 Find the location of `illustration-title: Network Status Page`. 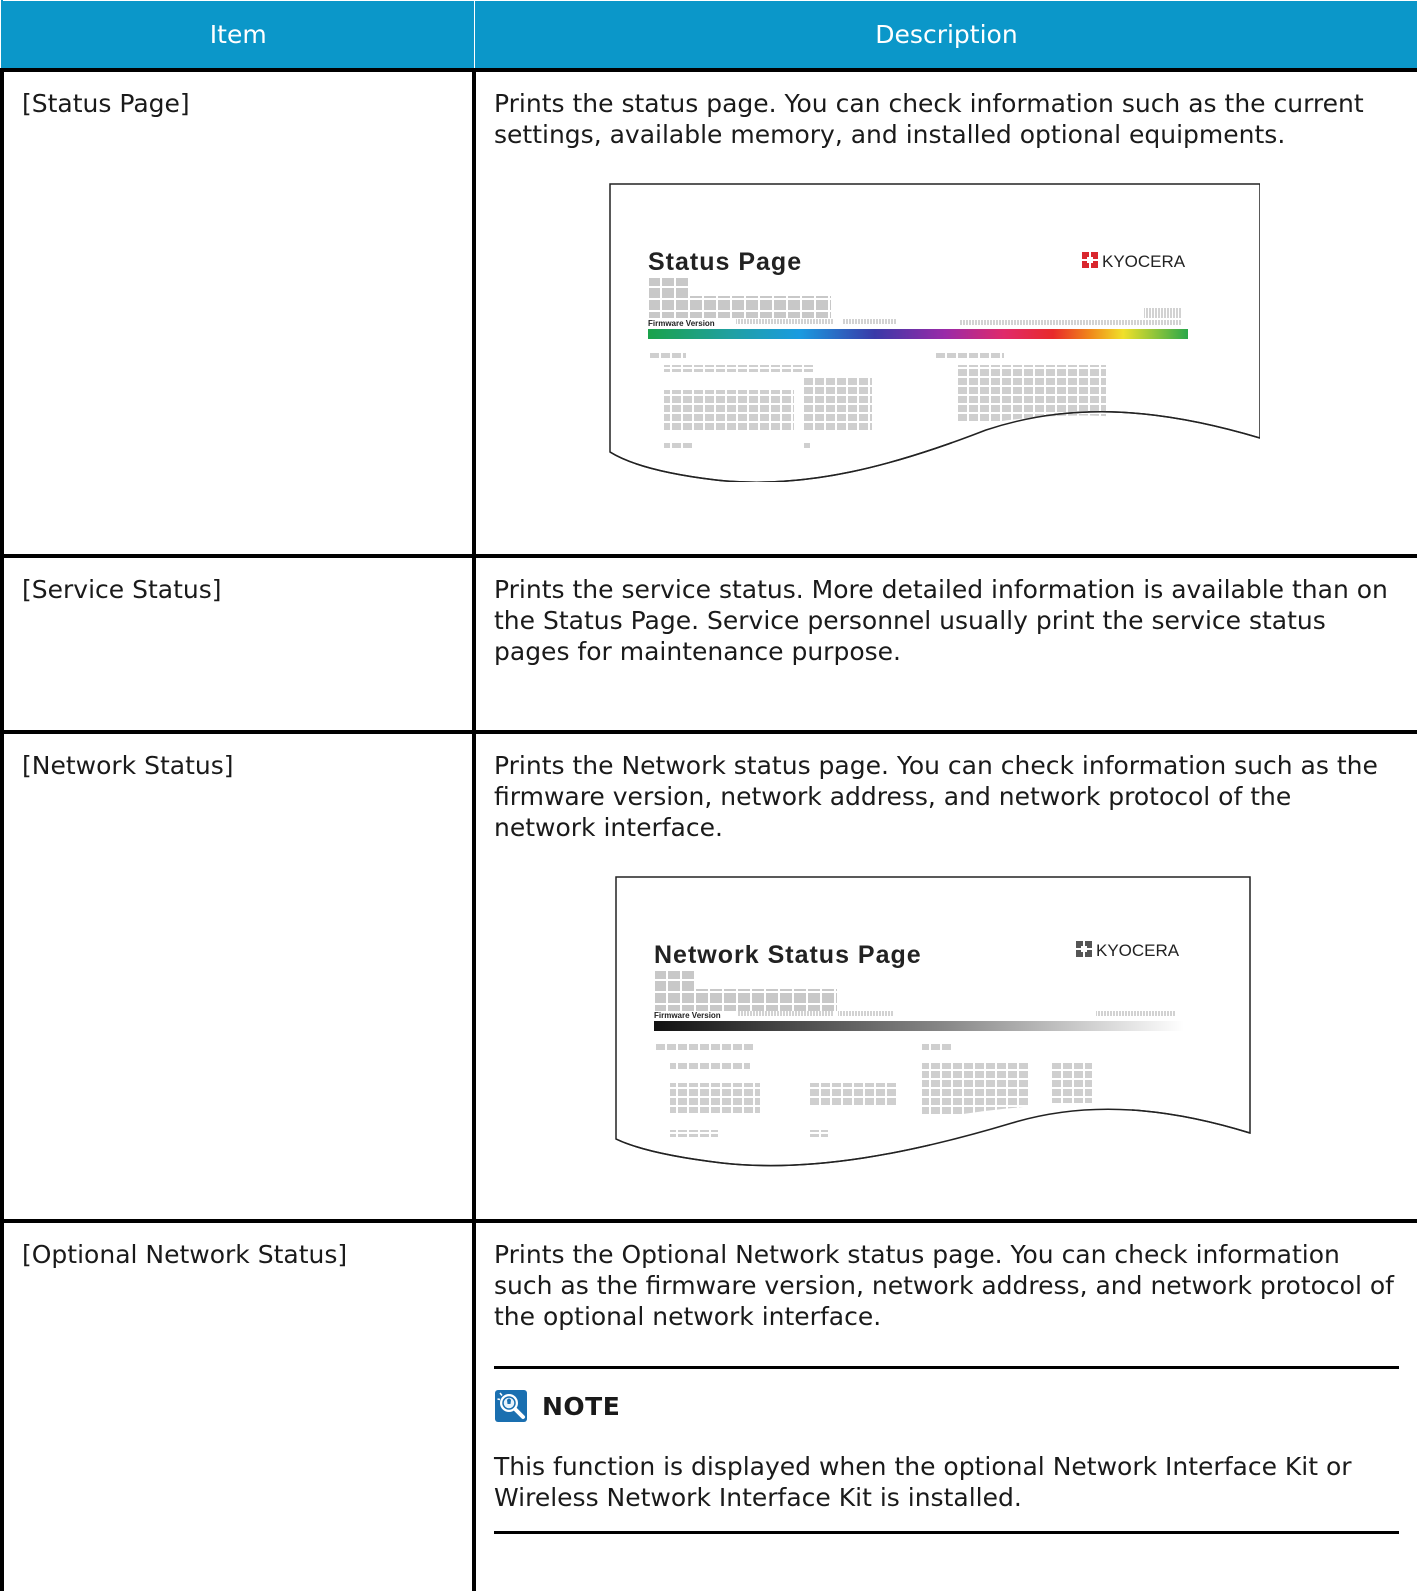

illustration-title: Network Status Page is located at coordinates (788, 955).